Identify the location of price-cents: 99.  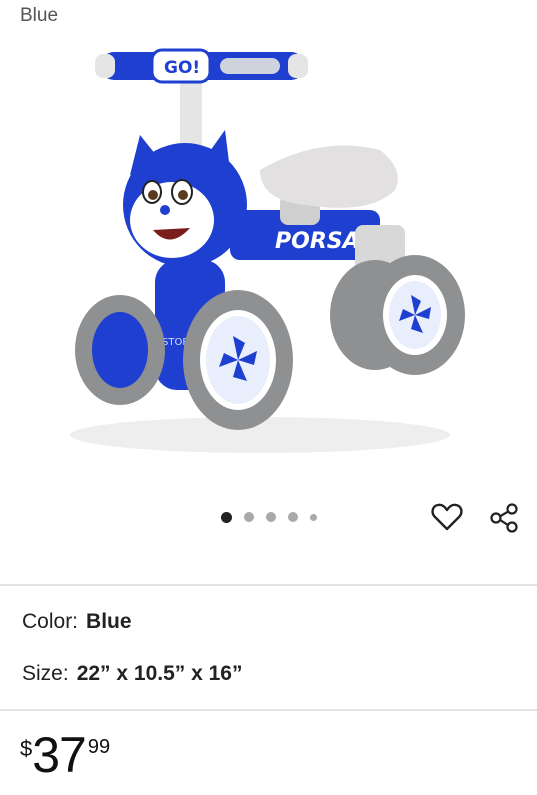
(99, 747).